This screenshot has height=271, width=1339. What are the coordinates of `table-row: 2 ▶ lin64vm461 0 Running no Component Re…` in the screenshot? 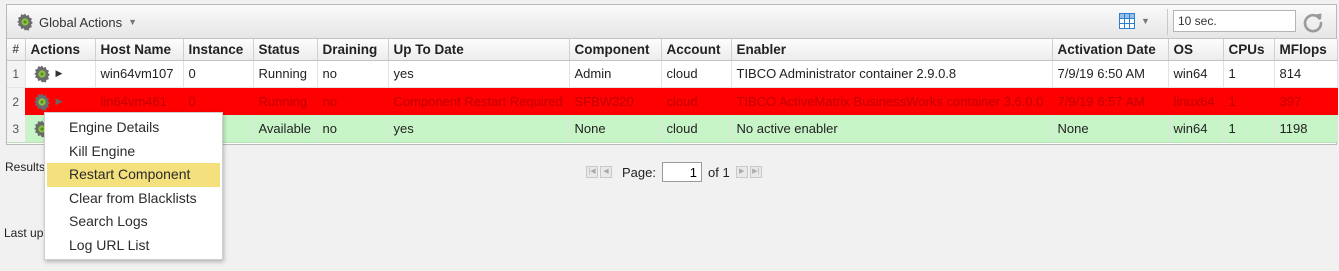 It's located at (672, 101).